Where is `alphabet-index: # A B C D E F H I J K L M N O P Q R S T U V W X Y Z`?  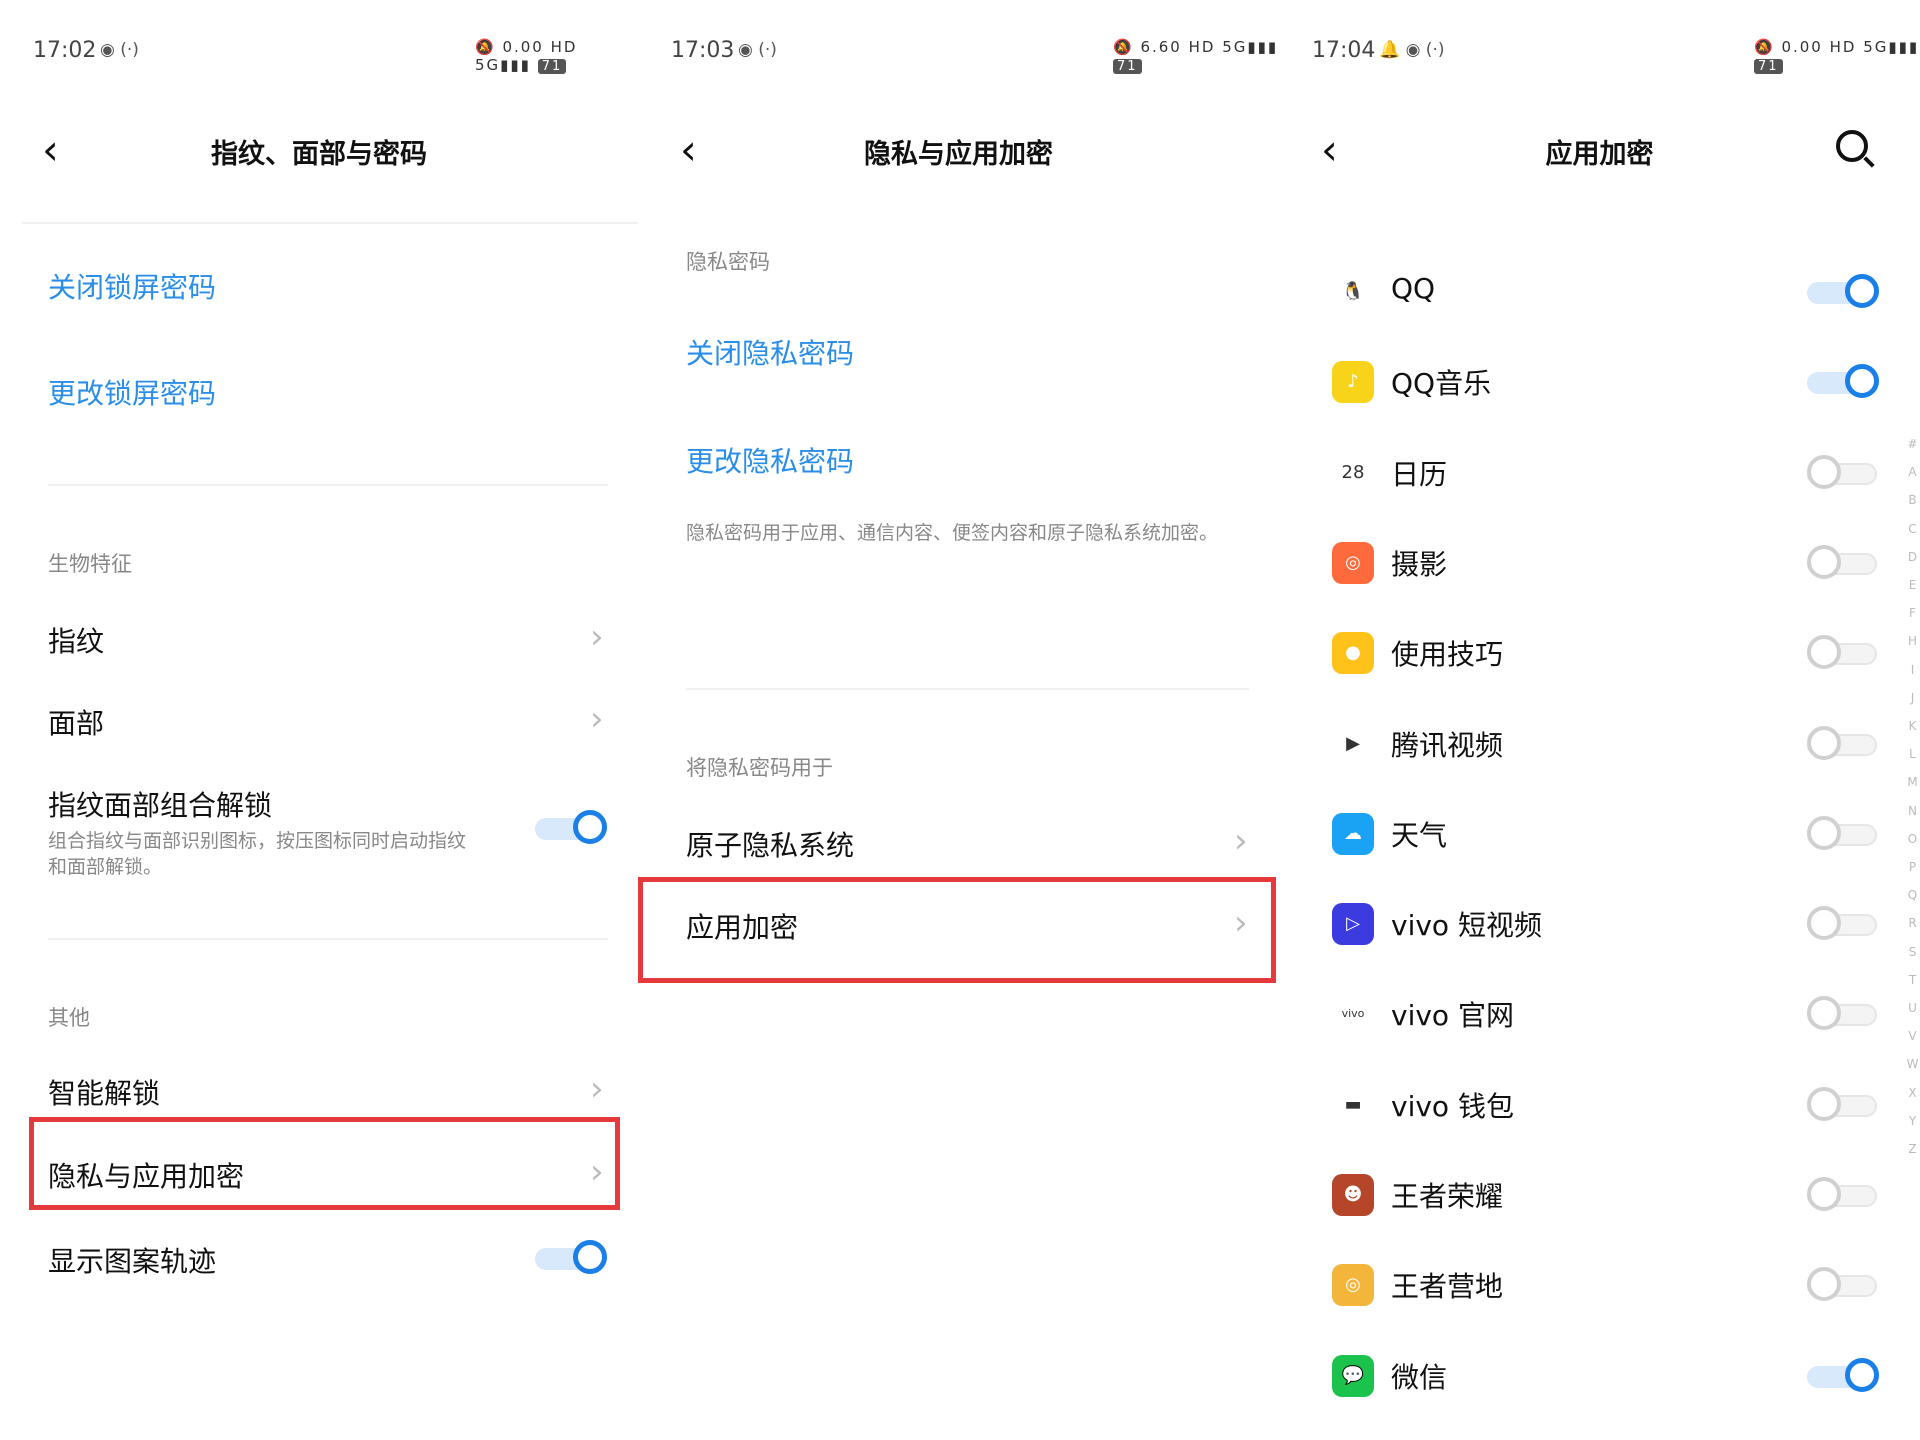 alphabet-index: # A B C D E F H I J K L M N O P Q R S T U V W X Y Z is located at coordinates (1912, 796).